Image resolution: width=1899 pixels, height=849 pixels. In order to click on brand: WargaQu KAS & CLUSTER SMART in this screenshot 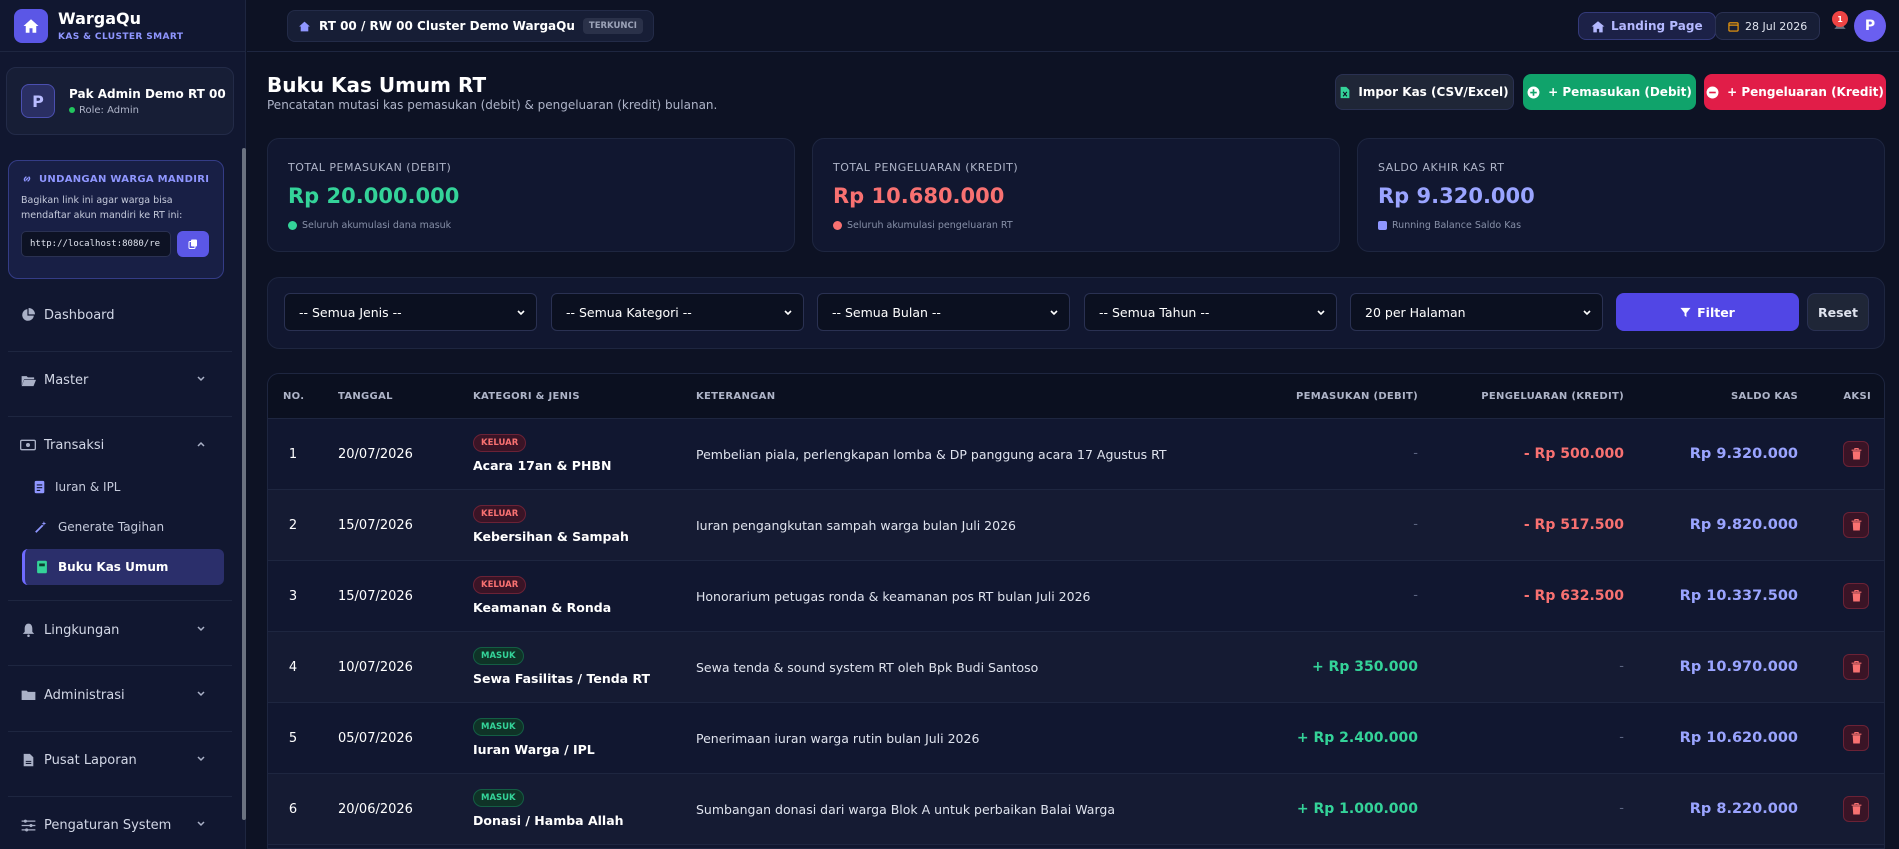, I will do `click(122, 26)`.